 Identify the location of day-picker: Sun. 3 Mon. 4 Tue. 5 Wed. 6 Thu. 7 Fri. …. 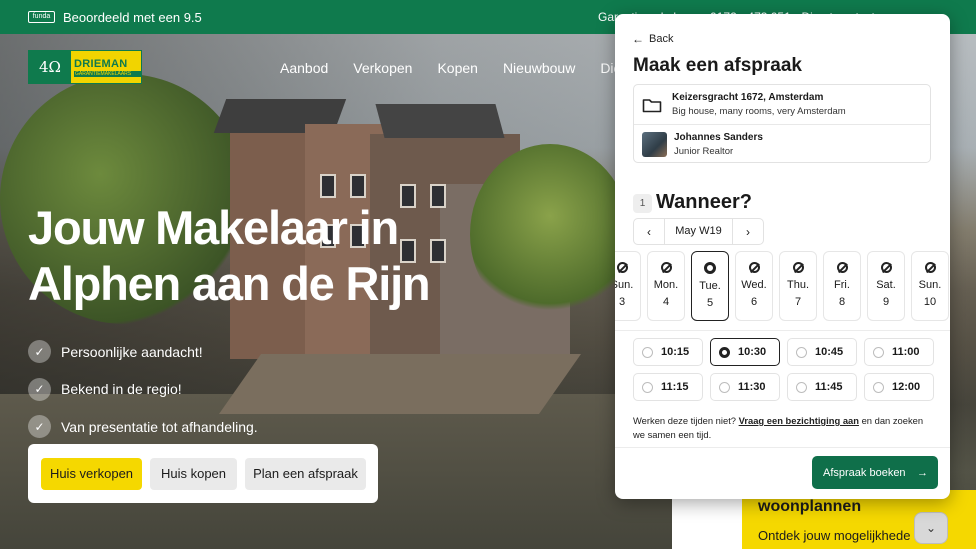
(782, 286).